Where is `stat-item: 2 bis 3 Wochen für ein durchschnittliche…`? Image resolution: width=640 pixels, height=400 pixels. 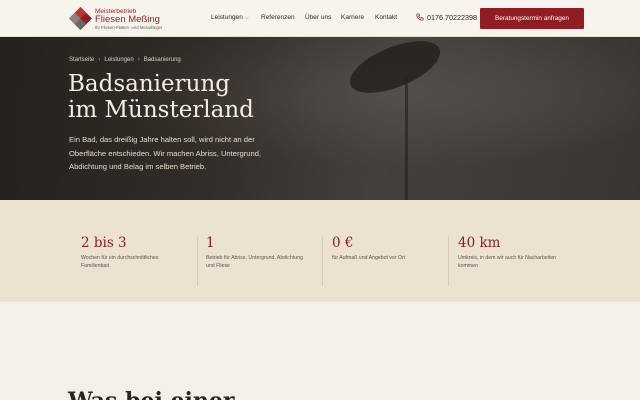 stat-item: 2 bis 3 Wochen für ein durchschnittliche… is located at coordinates (141, 252).